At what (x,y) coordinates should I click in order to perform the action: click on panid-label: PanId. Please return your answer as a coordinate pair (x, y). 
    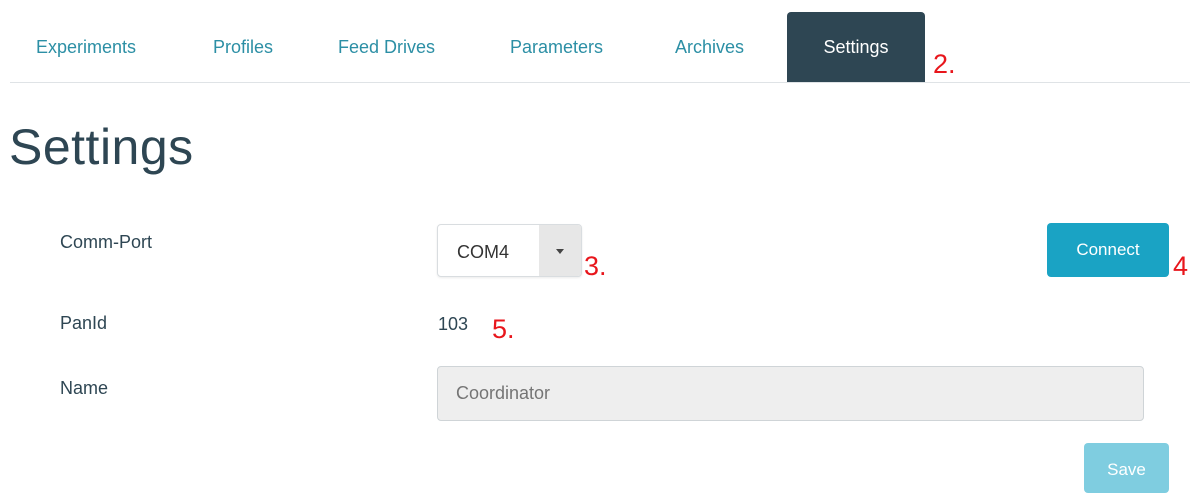
    Looking at the image, I should click on (84, 323).